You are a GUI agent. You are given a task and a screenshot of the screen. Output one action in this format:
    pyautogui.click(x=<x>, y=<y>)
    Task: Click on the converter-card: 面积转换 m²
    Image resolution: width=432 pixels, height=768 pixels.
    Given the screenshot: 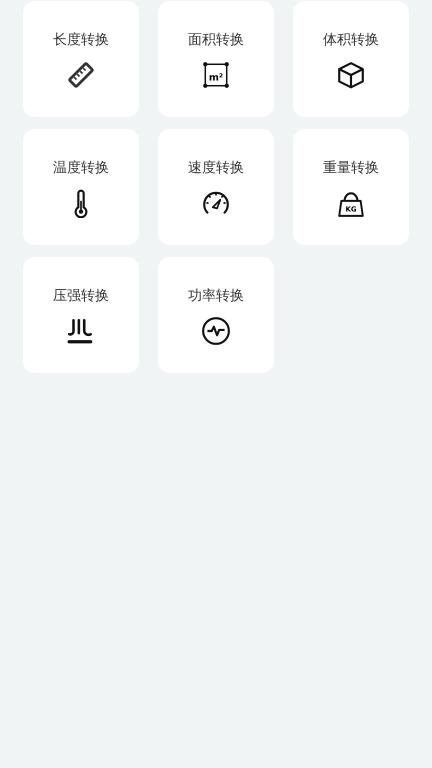 What is the action you would take?
    pyautogui.click(x=216, y=59)
    